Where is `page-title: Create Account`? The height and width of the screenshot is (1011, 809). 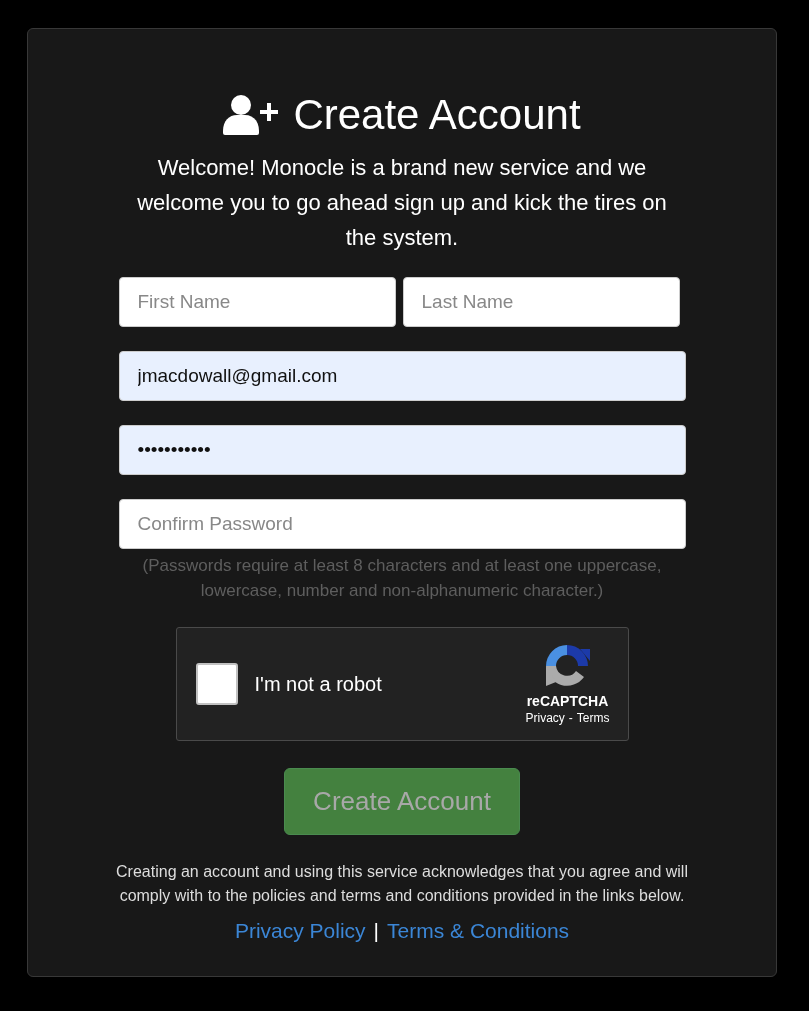
page-title: Create Account is located at coordinates (437, 115).